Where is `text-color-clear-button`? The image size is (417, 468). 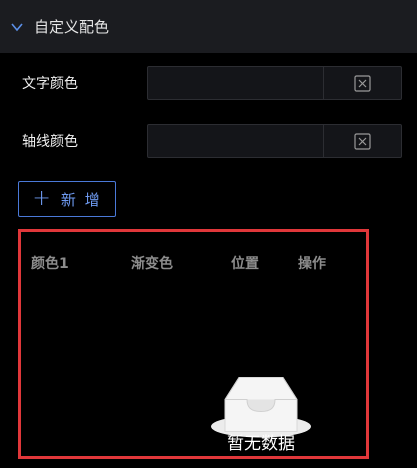 text-color-clear-button is located at coordinates (362, 83).